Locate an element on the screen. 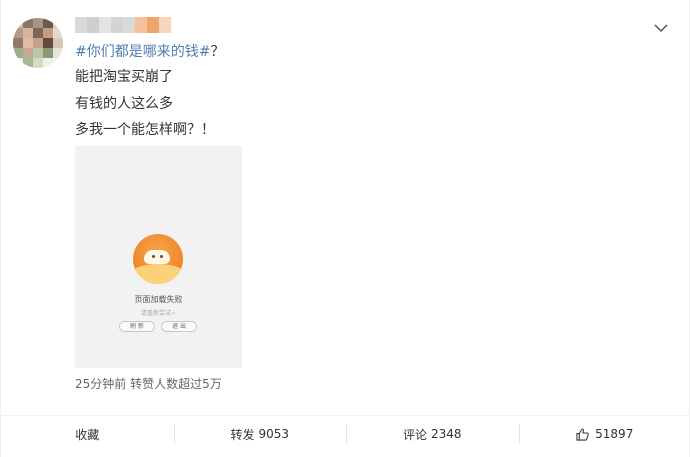  favorite-button: 收藏 is located at coordinates (87, 434).